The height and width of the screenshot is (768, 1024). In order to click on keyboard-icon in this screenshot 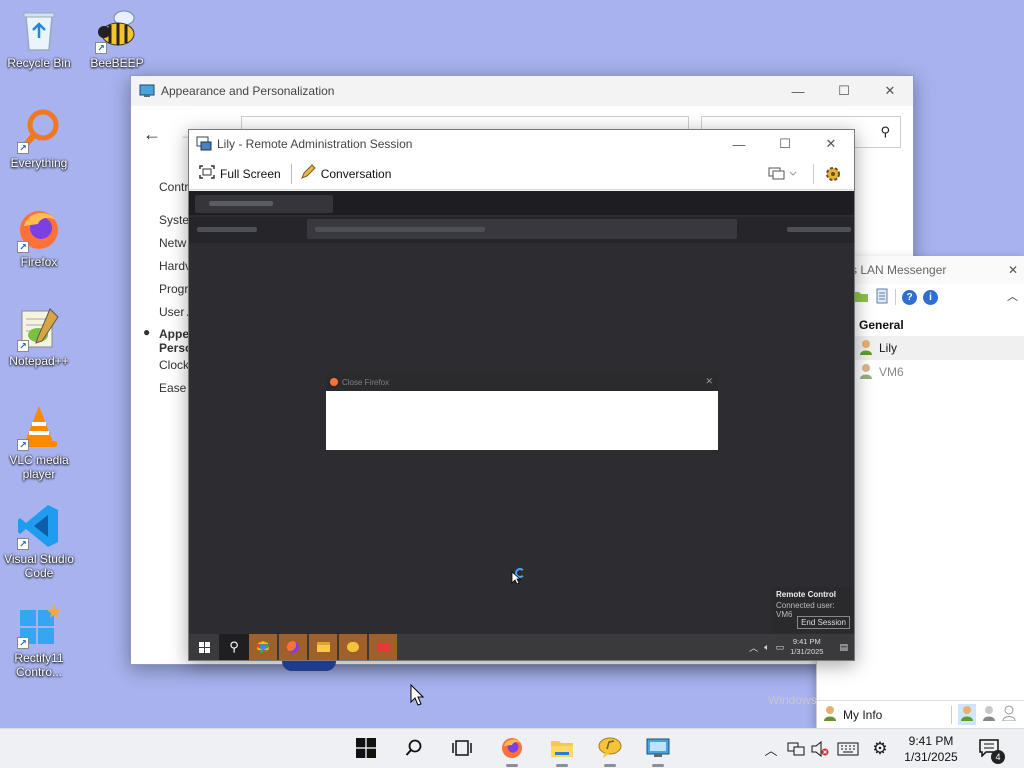, I will do `click(848, 748)`.